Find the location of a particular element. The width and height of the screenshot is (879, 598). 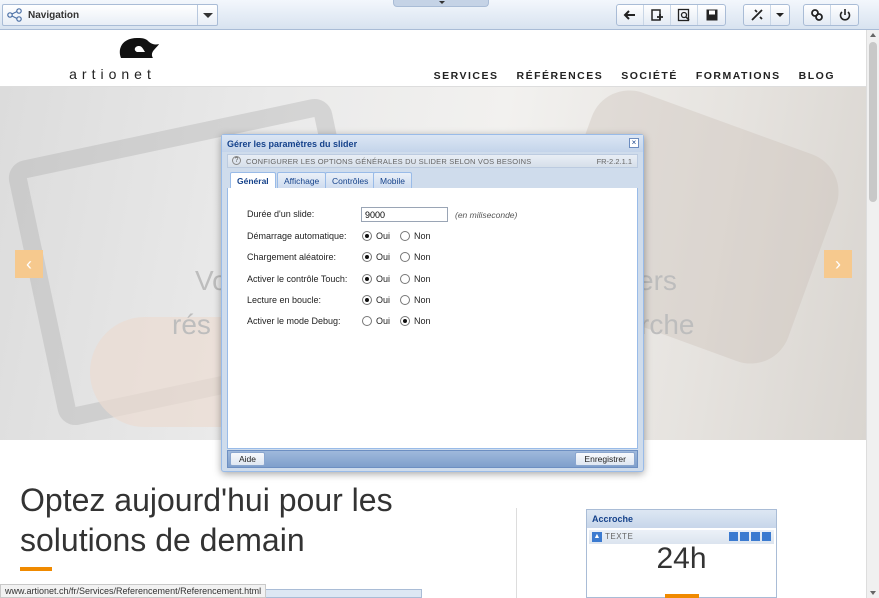

duration-row: Durée d'un slide: (en miliseconde) is located at coordinates (437, 215).